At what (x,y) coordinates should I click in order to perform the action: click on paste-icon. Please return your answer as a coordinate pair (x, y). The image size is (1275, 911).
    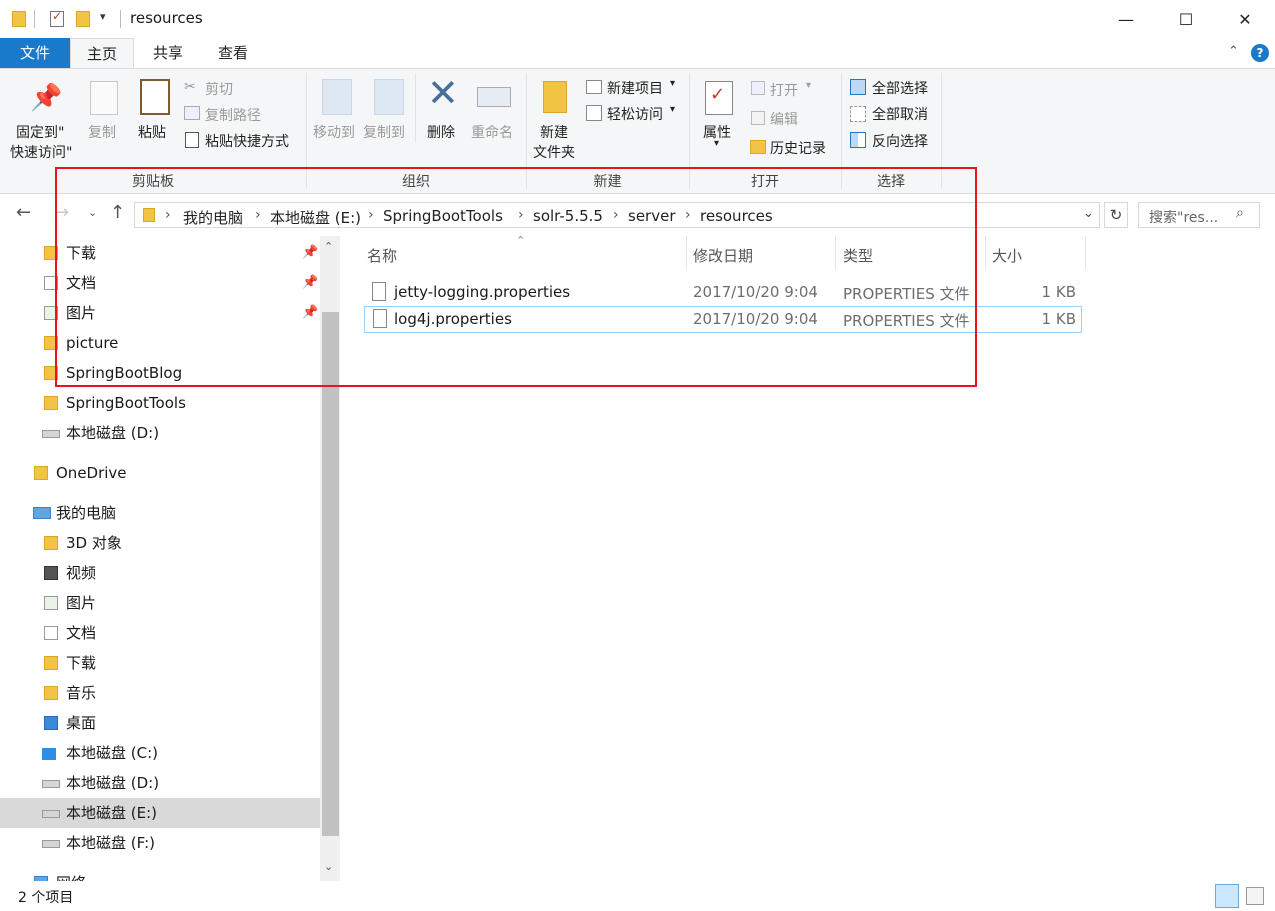
    Looking at the image, I should click on (155, 97).